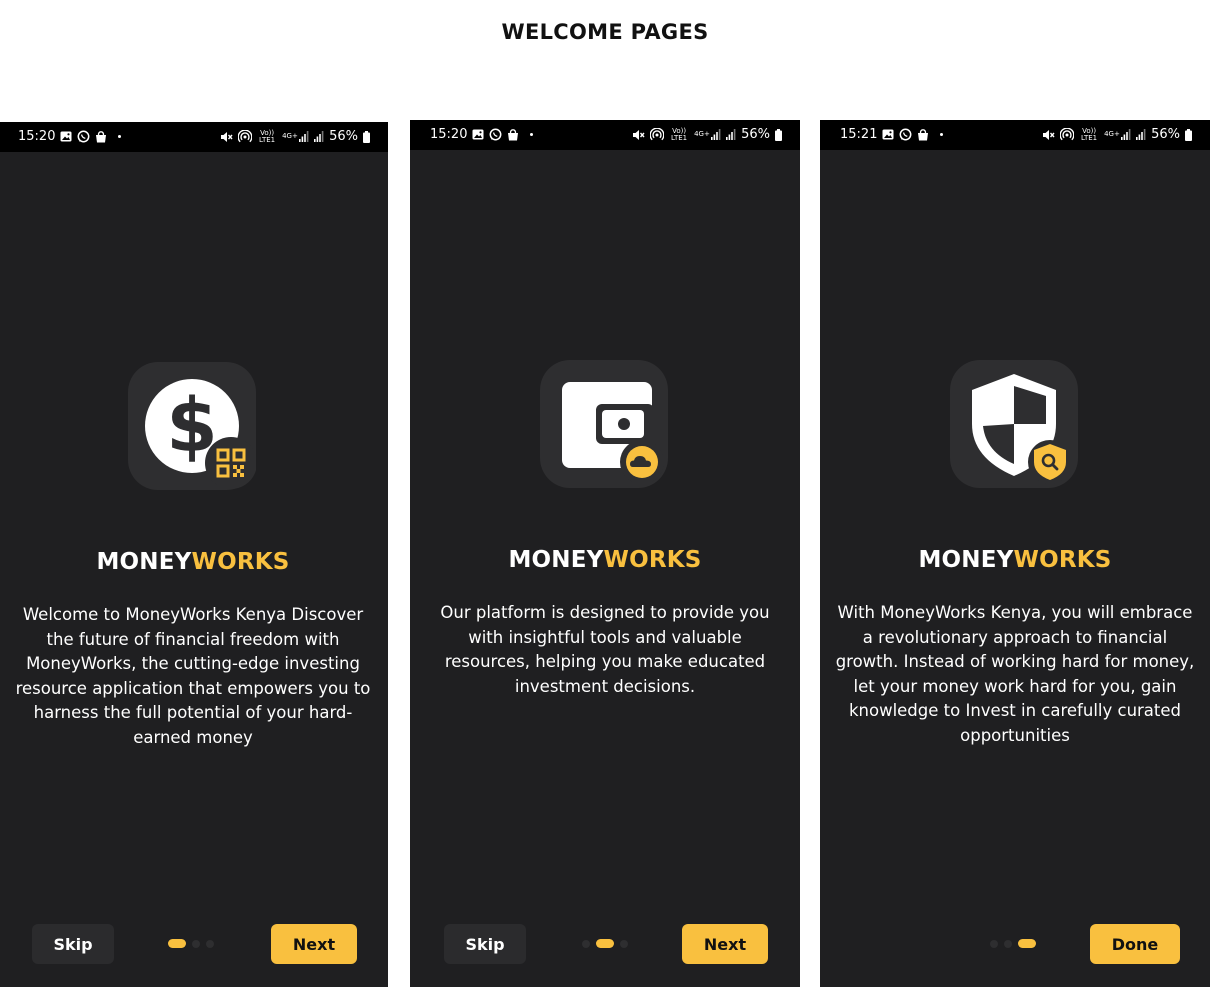 The height and width of the screenshot is (987, 1210). What do you see at coordinates (1014, 424) in the screenshot?
I see `shield-search-icon` at bounding box center [1014, 424].